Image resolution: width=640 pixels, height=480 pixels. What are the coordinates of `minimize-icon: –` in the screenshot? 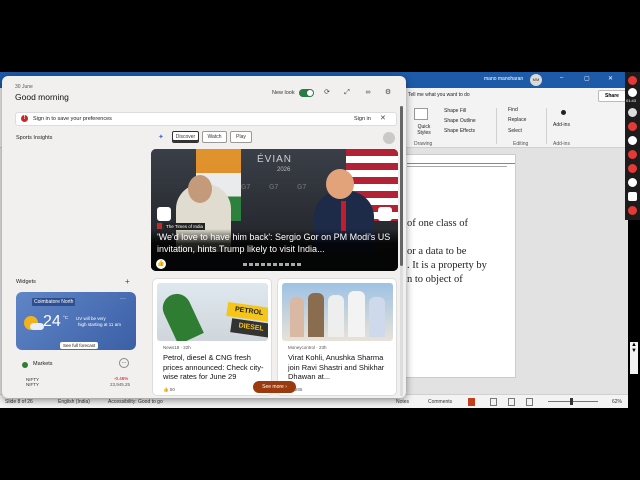 It's located at (561, 78).